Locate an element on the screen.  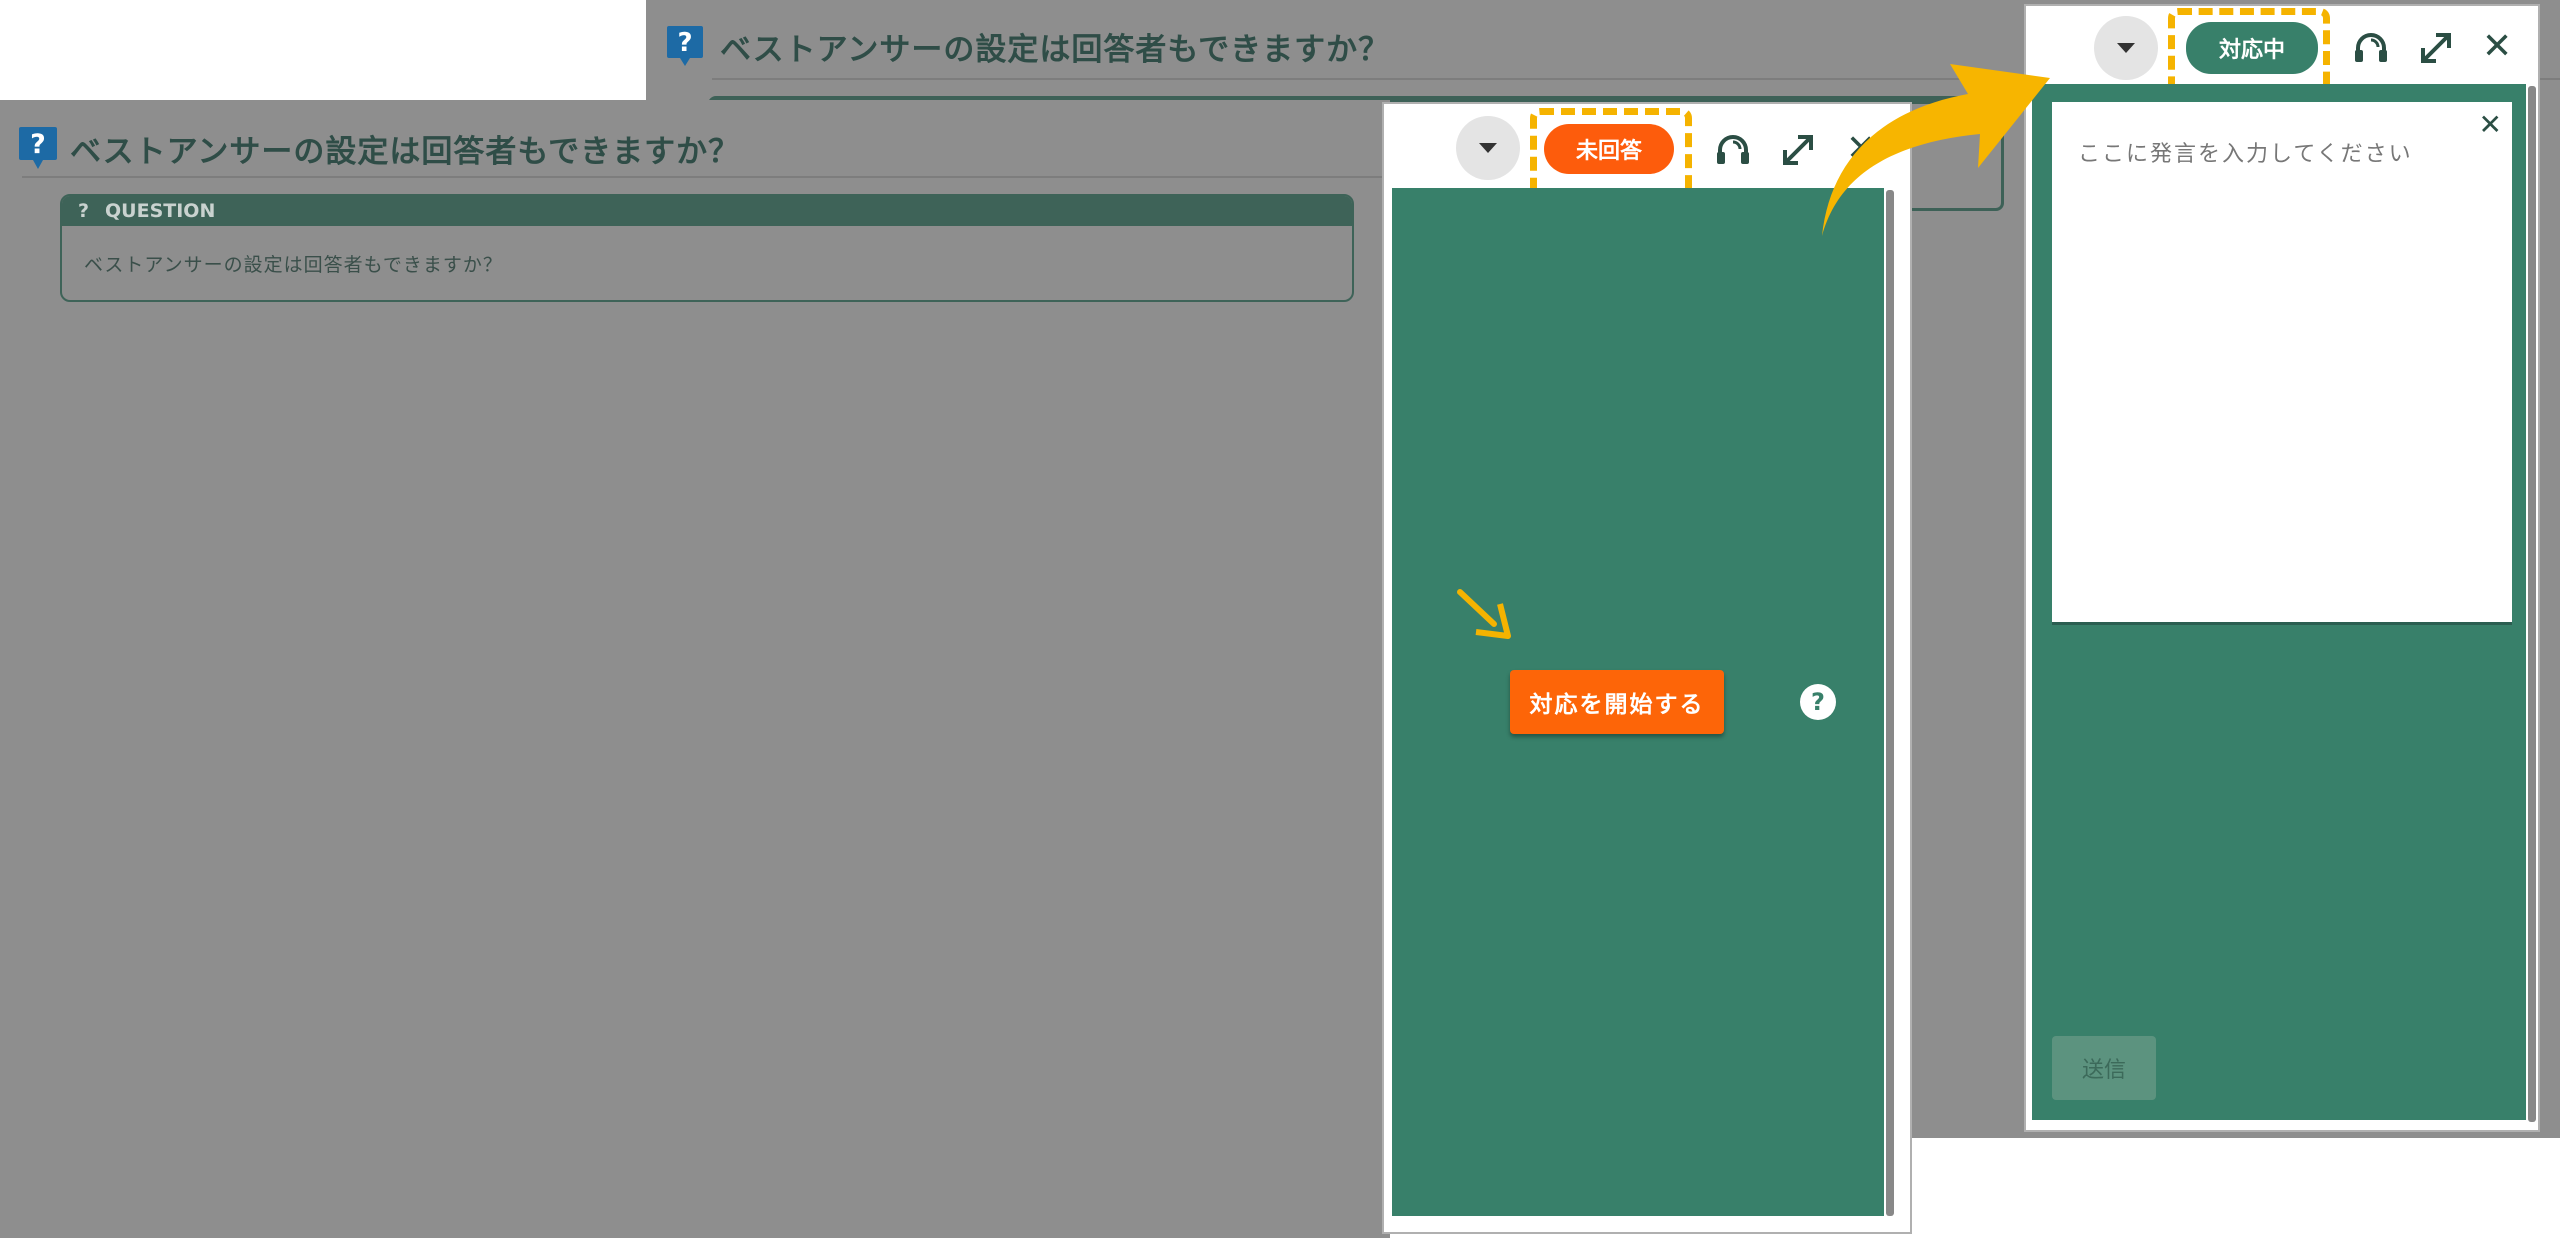
question-box: ? QUESTION ベストアンサーの設定は回答者もできますか？ is located at coordinates (707, 248).